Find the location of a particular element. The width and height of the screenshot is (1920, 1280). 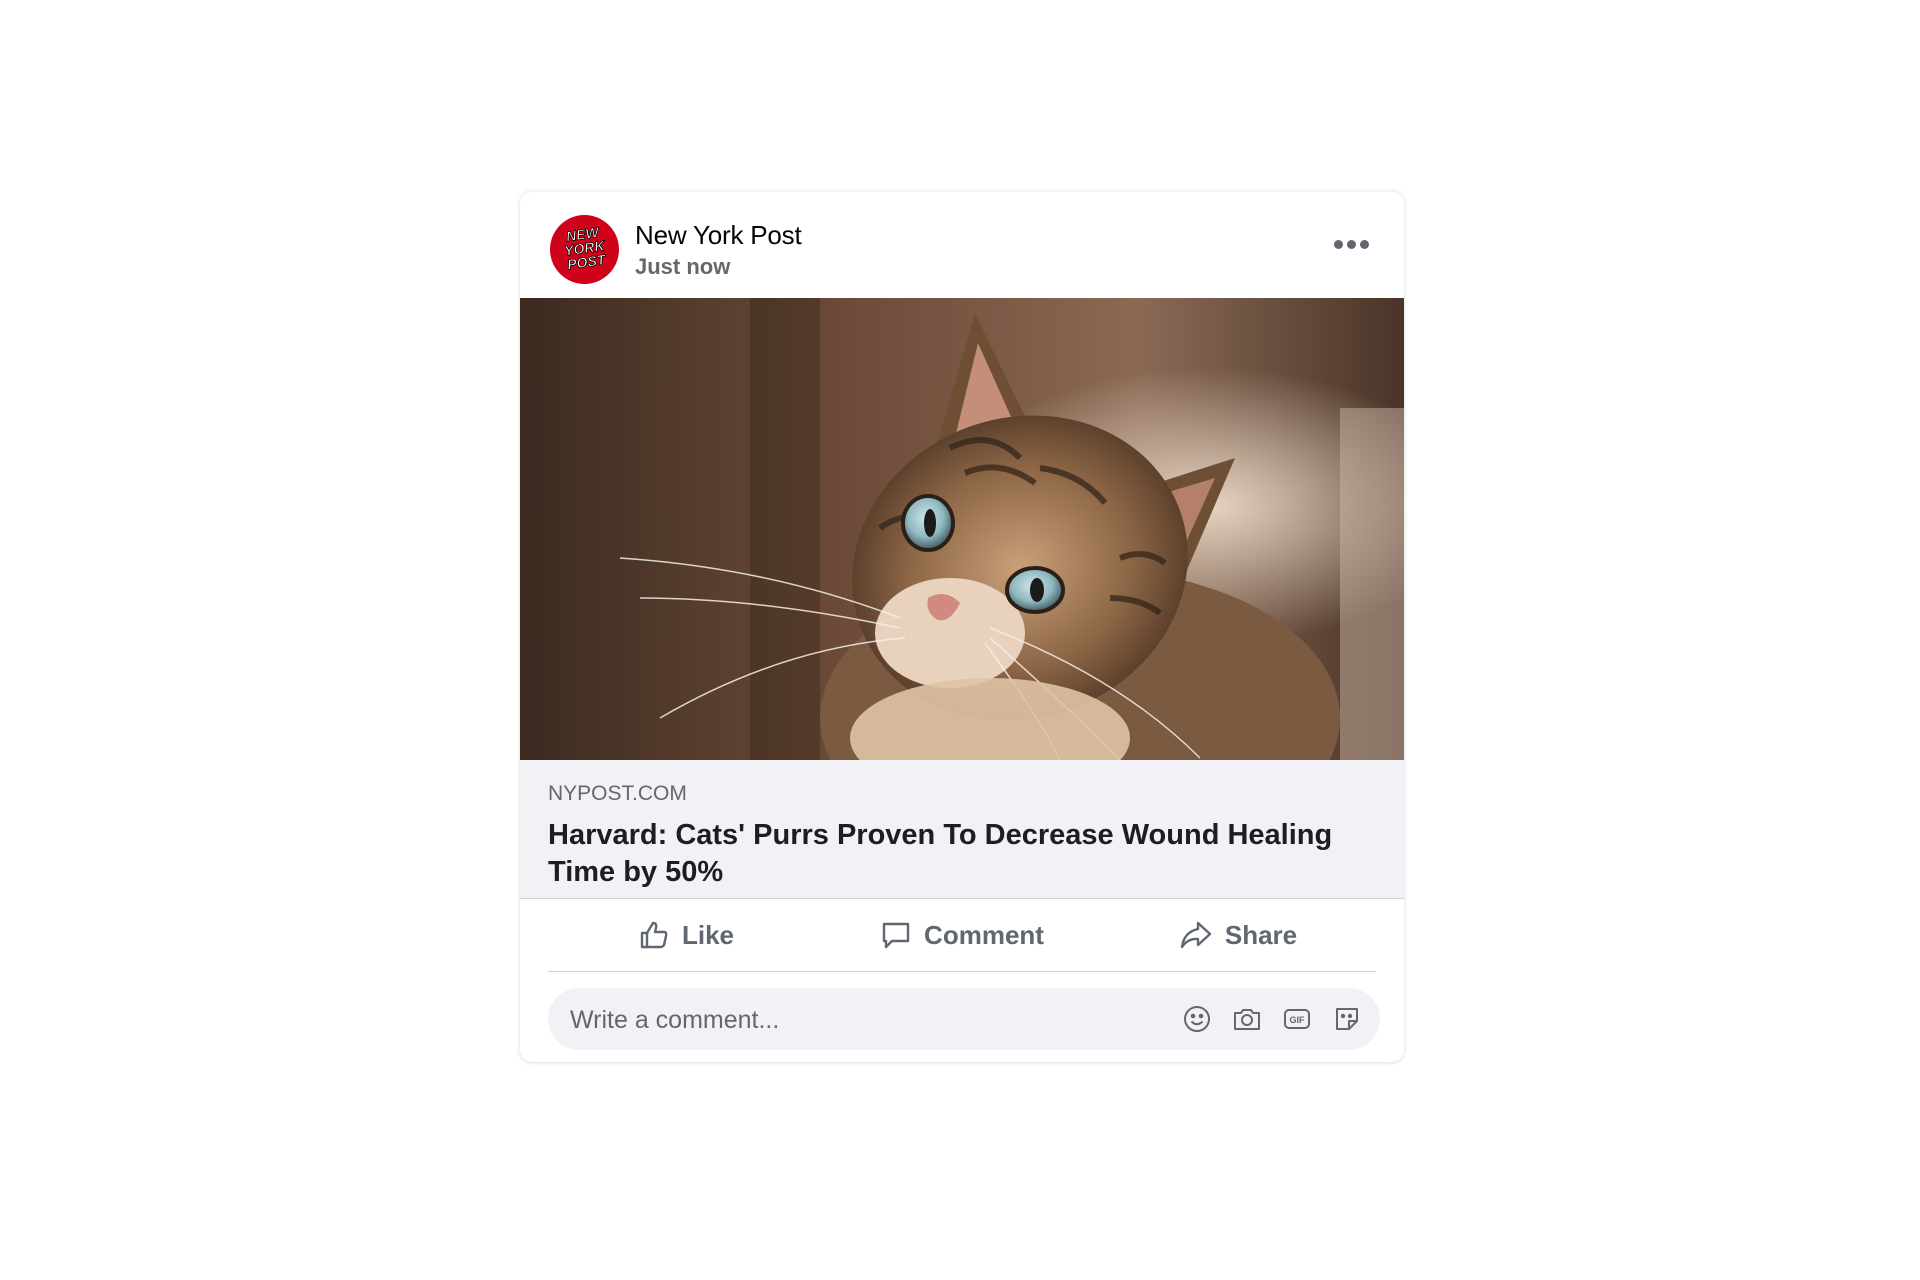

svg-text: GIF is located at coordinates (1298, 1020).